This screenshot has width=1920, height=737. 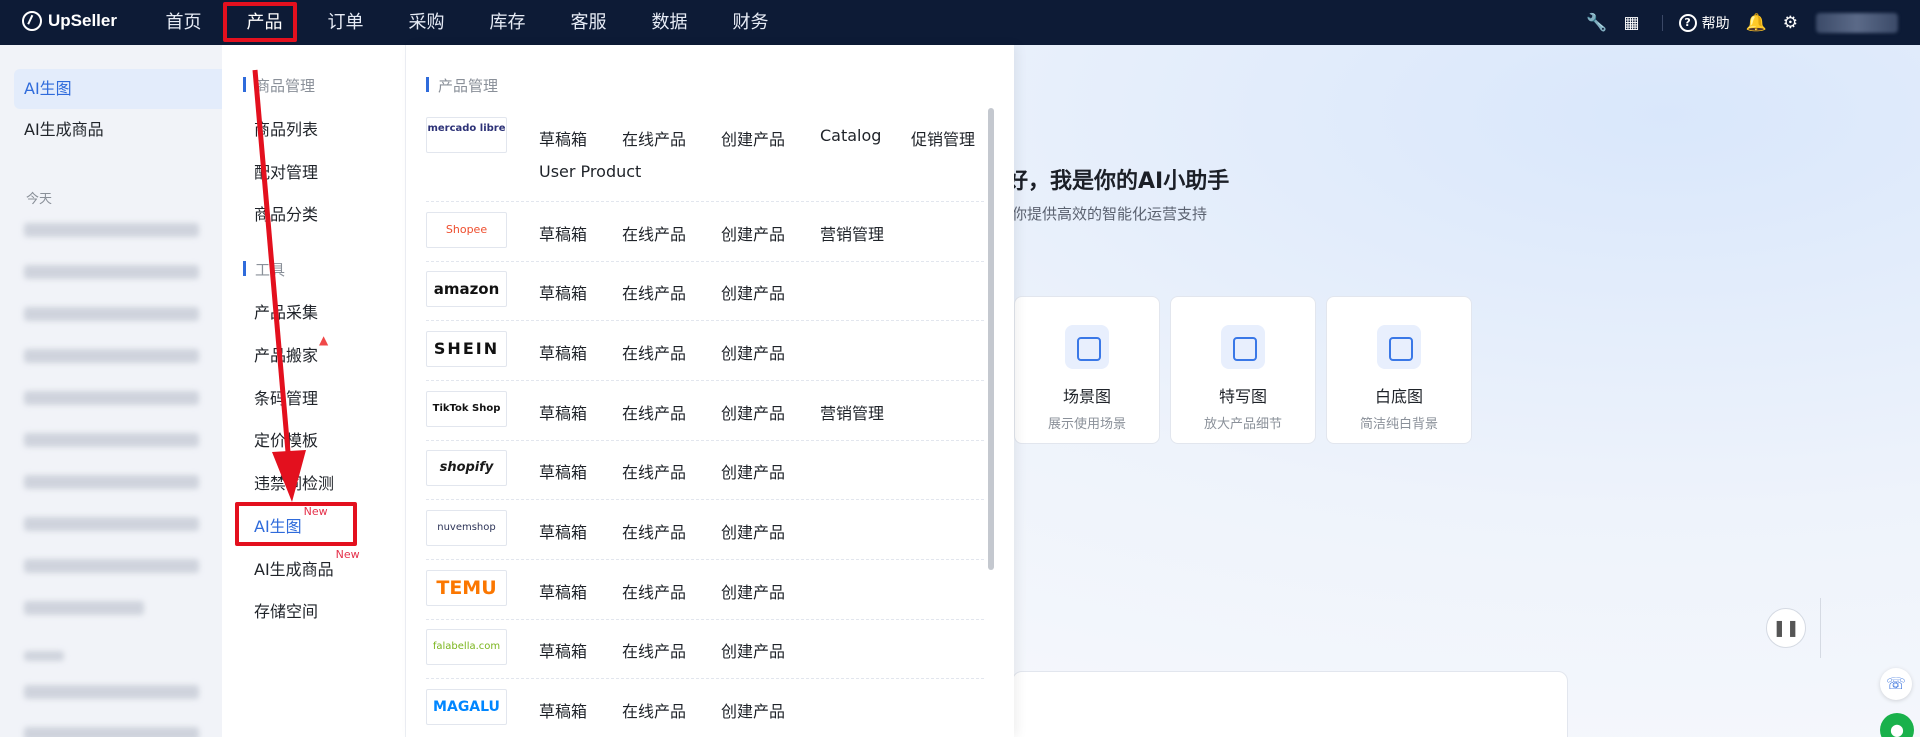 I want to click on link-catalog: Catalog, so click(x=850, y=135).